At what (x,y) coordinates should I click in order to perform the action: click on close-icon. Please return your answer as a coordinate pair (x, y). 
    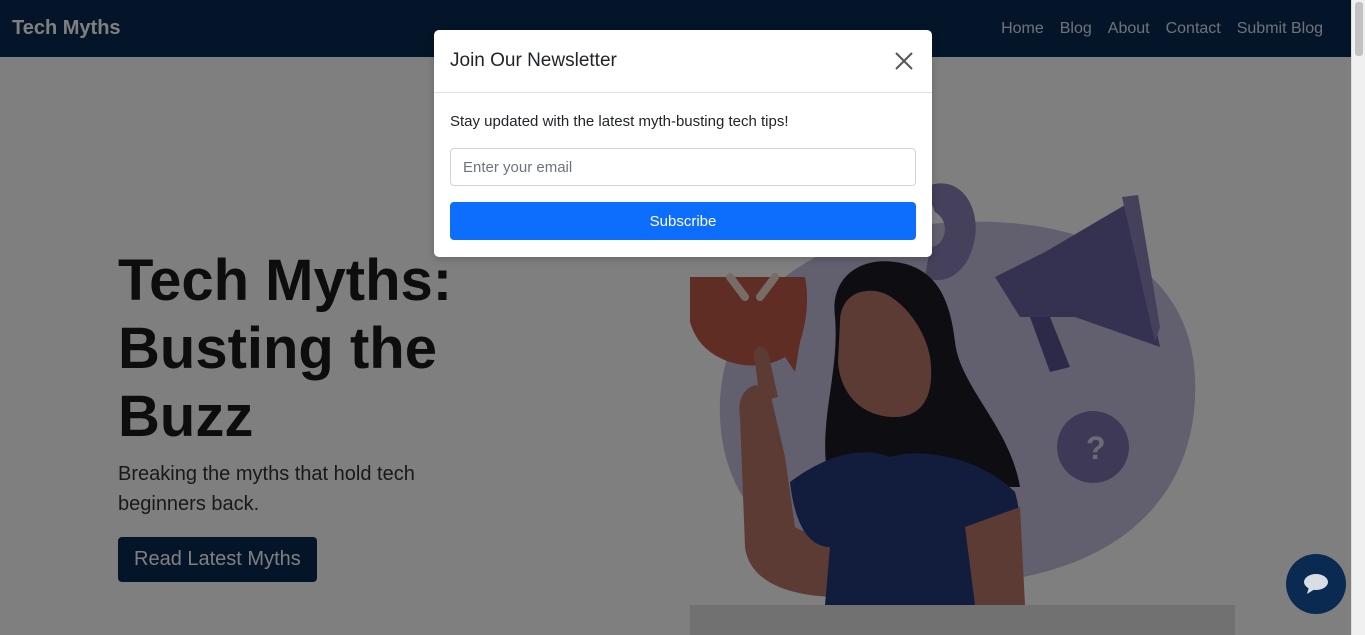
    Looking at the image, I should click on (904, 61).